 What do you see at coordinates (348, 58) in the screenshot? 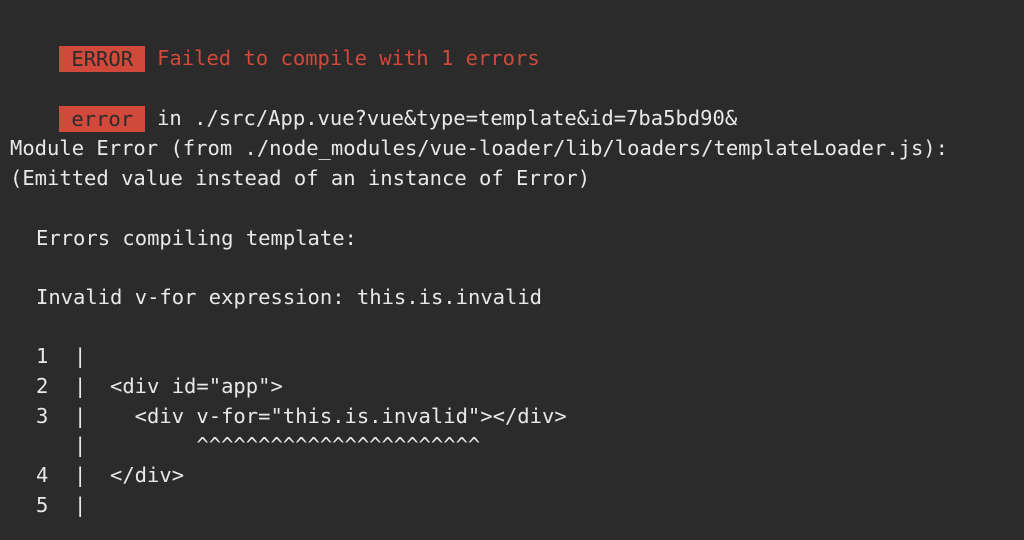
I see `compile-status-message: Failed to compile with 1 errors` at bounding box center [348, 58].